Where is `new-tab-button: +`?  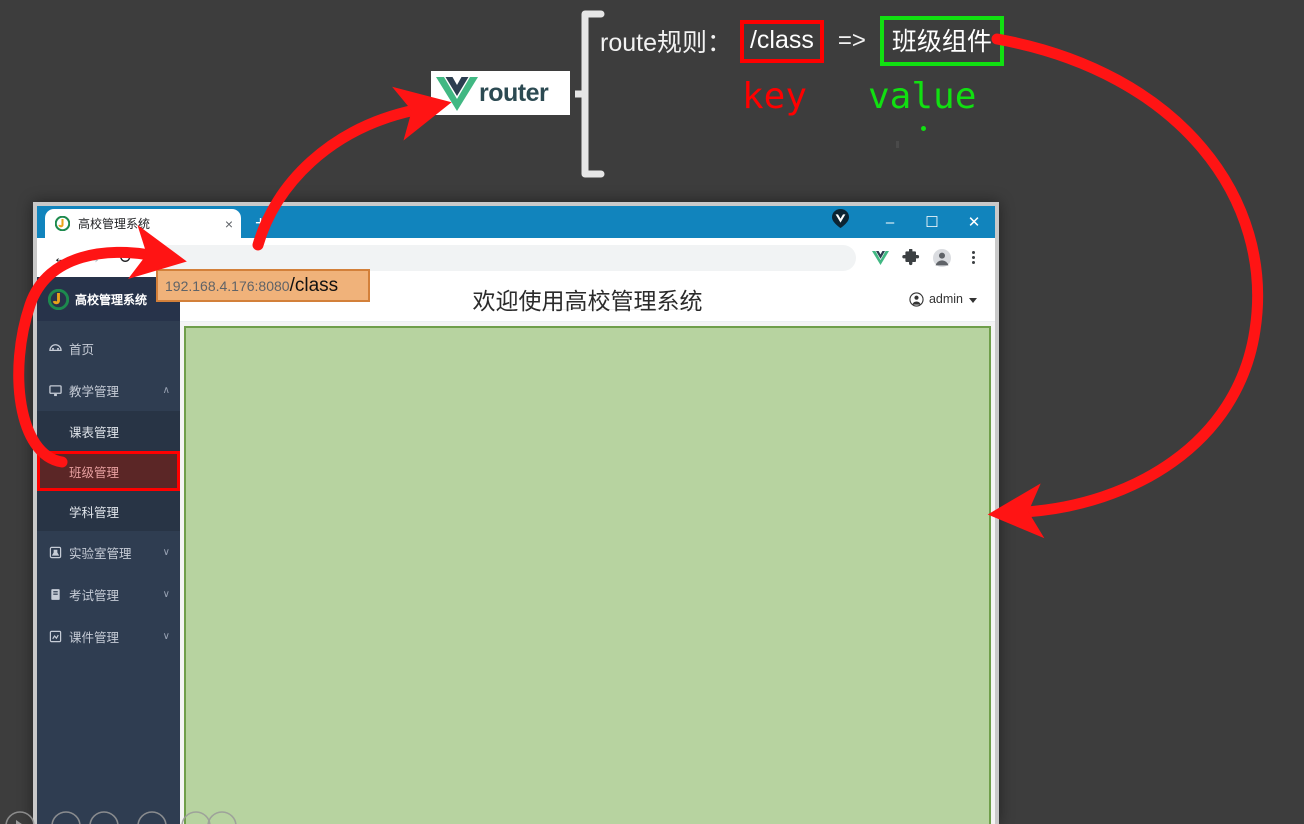 new-tab-button: + is located at coordinates (260, 223).